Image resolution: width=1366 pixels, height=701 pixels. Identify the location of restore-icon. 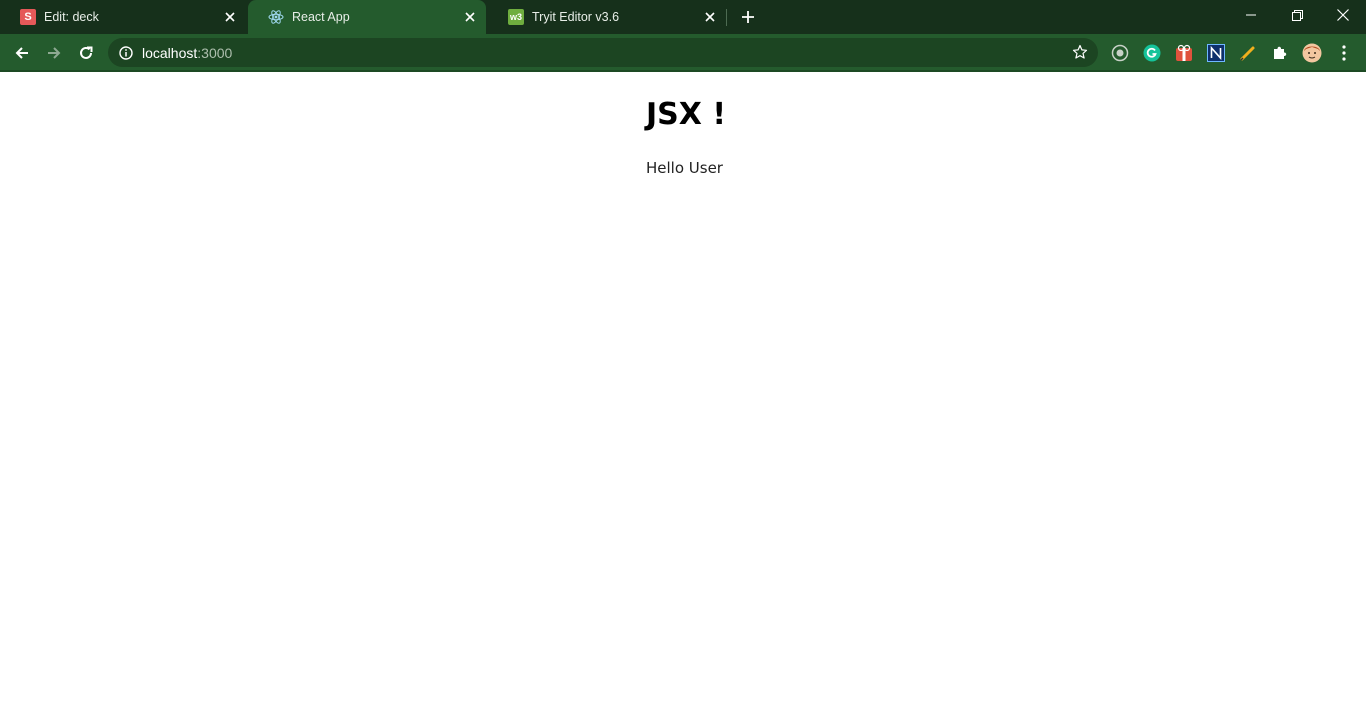
(1297, 15).